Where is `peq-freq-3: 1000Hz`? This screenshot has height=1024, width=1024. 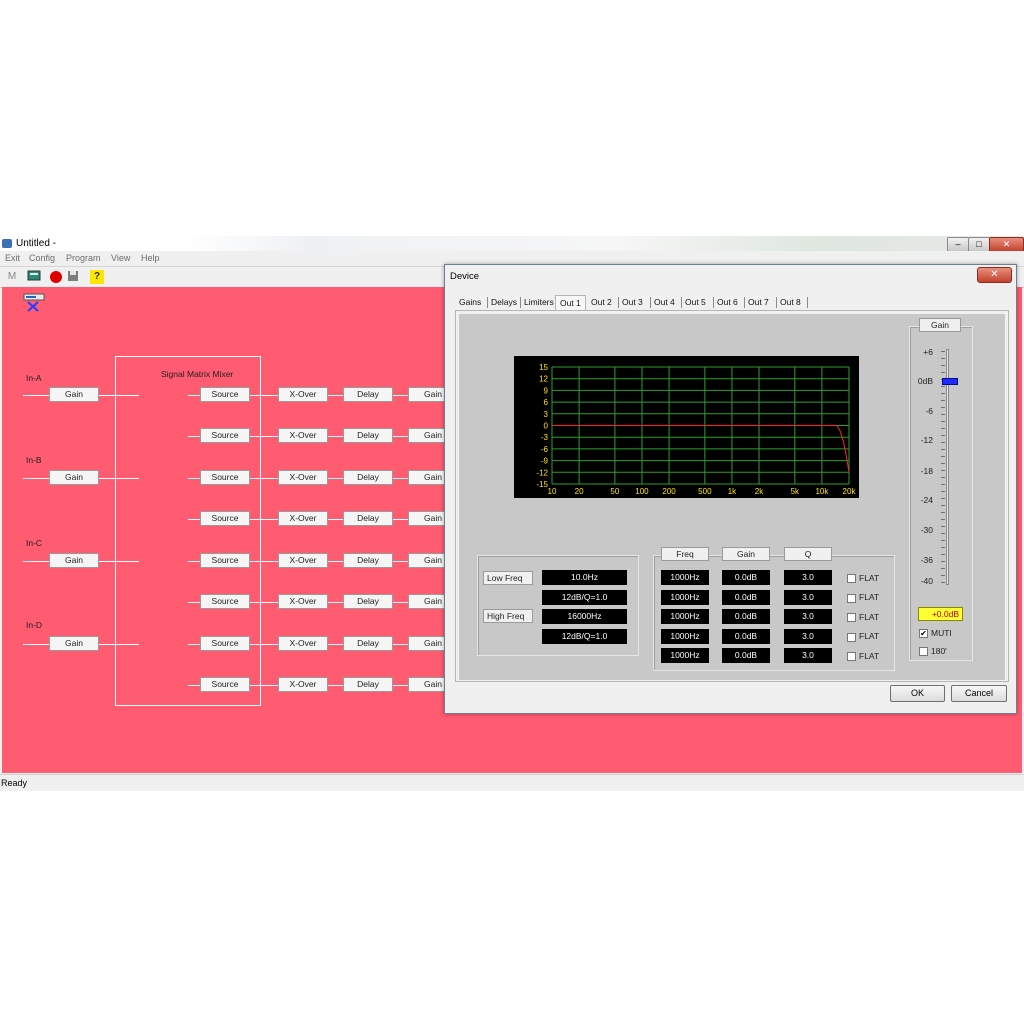 peq-freq-3: 1000Hz is located at coordinates (685, 616).